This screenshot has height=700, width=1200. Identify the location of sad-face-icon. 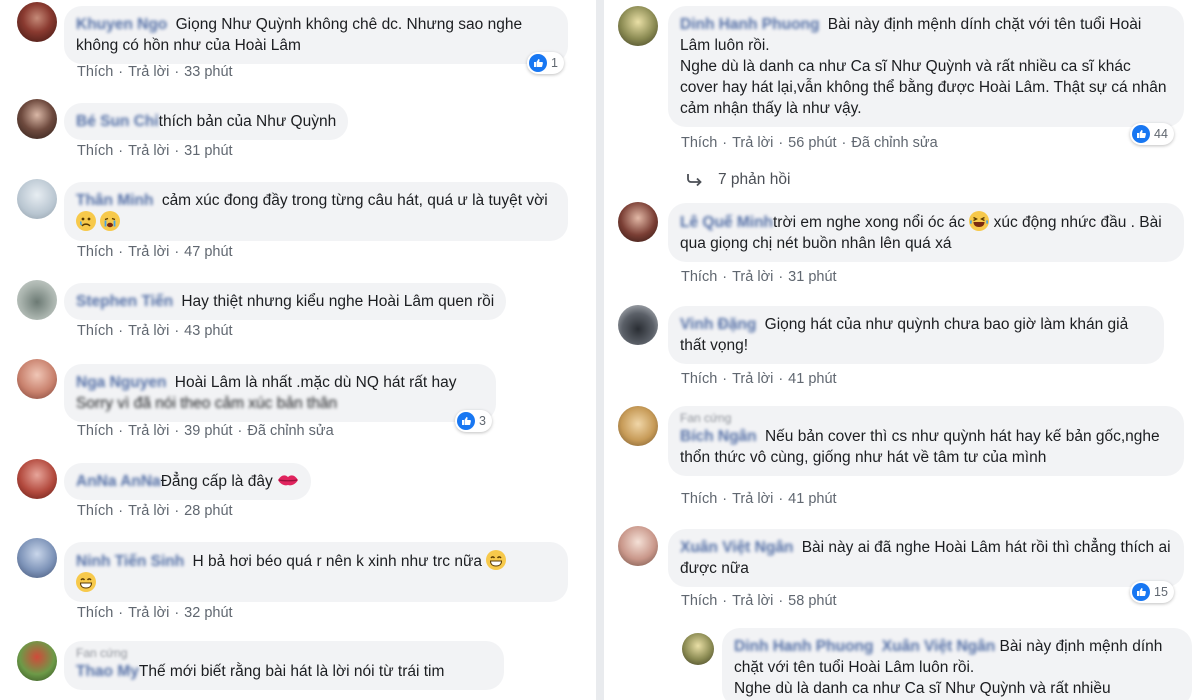
(86, 221).